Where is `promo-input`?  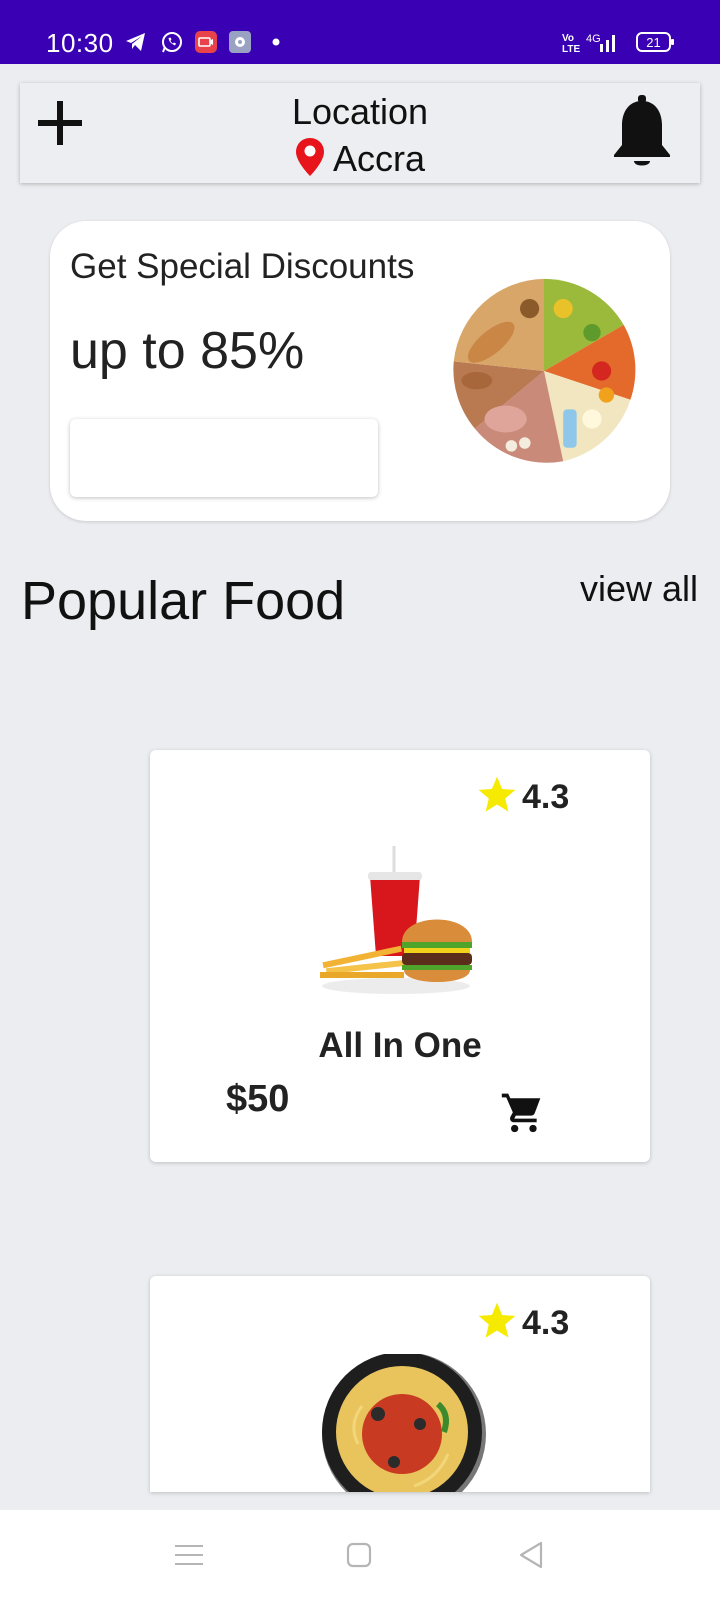
promo-input is located at coordinates (224, 458).